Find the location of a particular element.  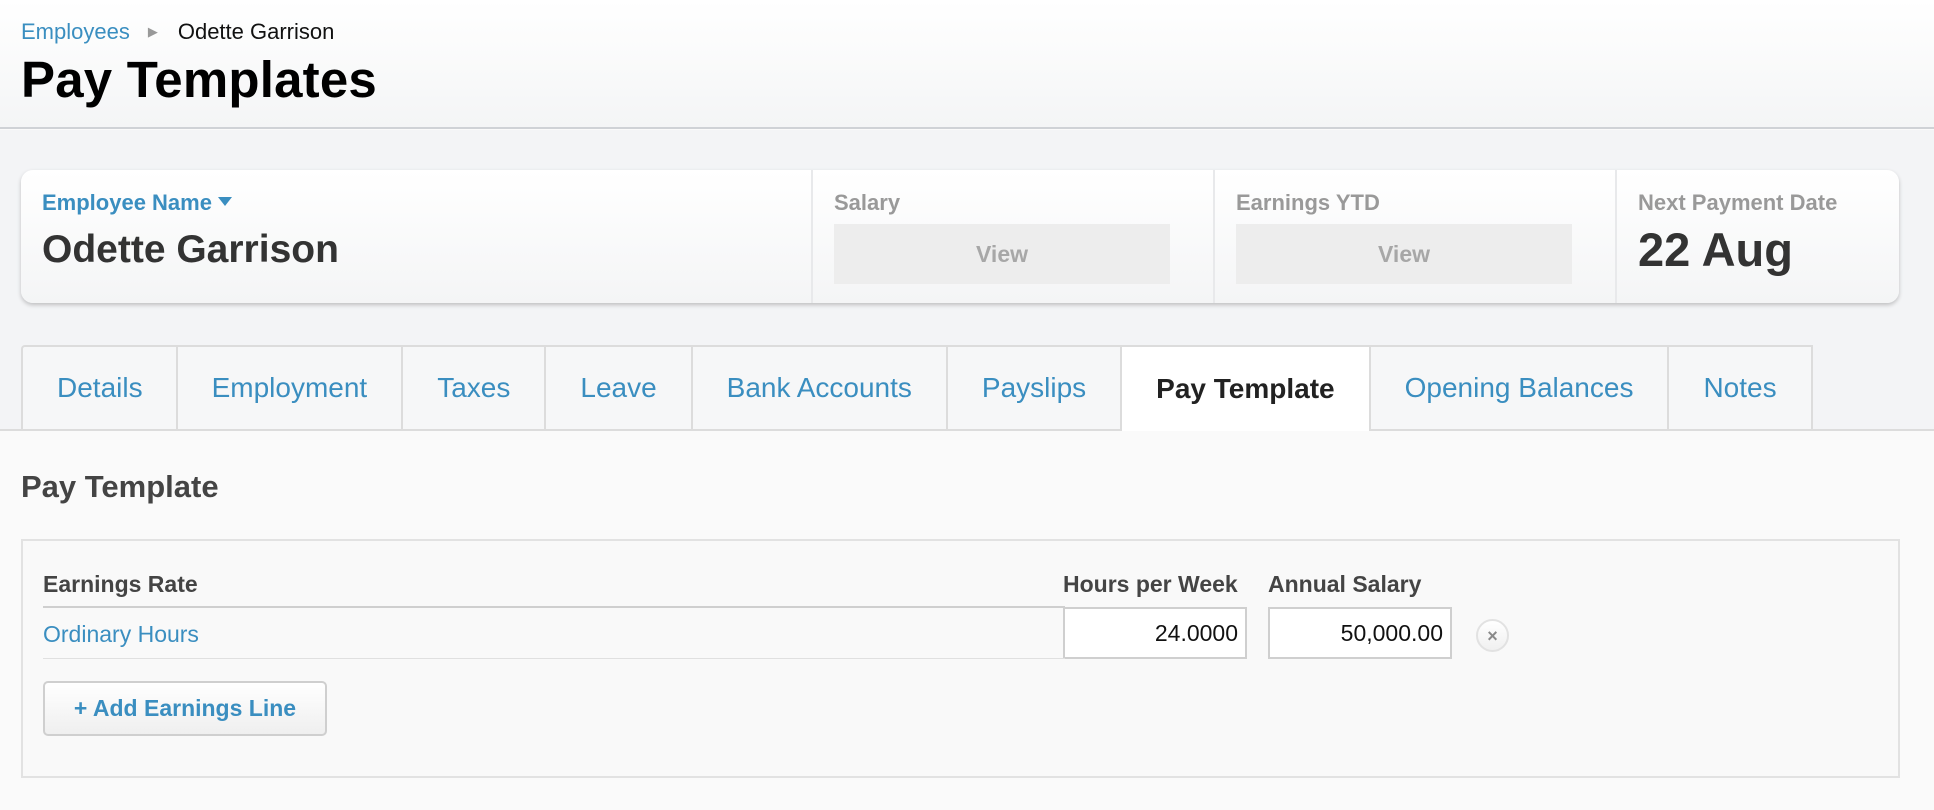

hours-per-week-input is located at coordinates (1155, 633).